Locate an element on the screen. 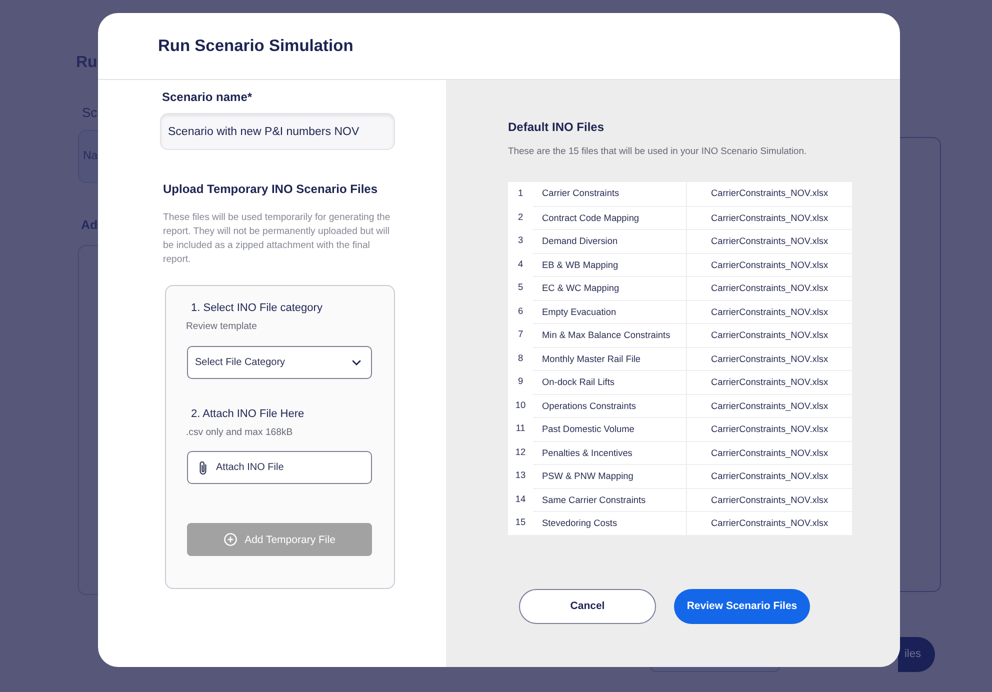  step-title: 2. Attach INO File Here is located at coordinates (247, 414).